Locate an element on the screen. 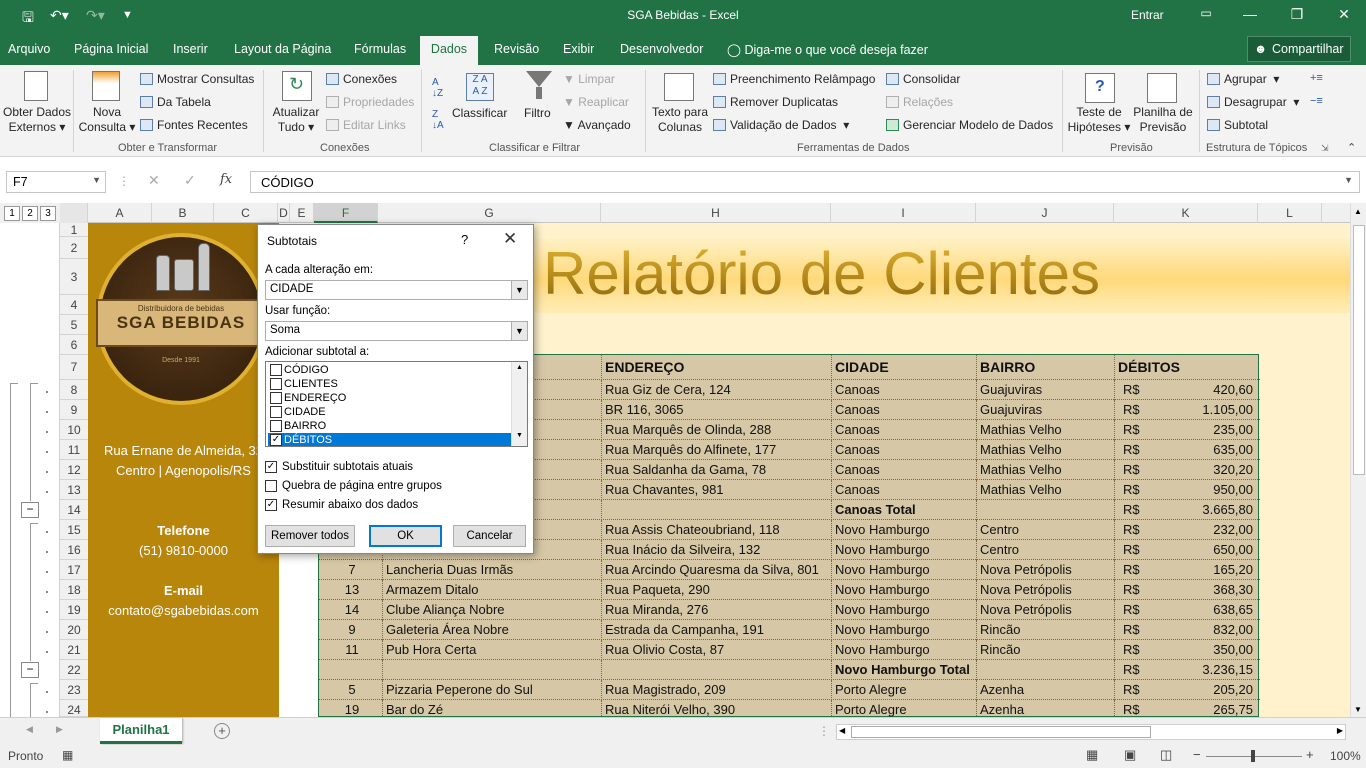 This screenshot has width=1366, height=768. row-header: 16 is located at coordinates (74, 550).